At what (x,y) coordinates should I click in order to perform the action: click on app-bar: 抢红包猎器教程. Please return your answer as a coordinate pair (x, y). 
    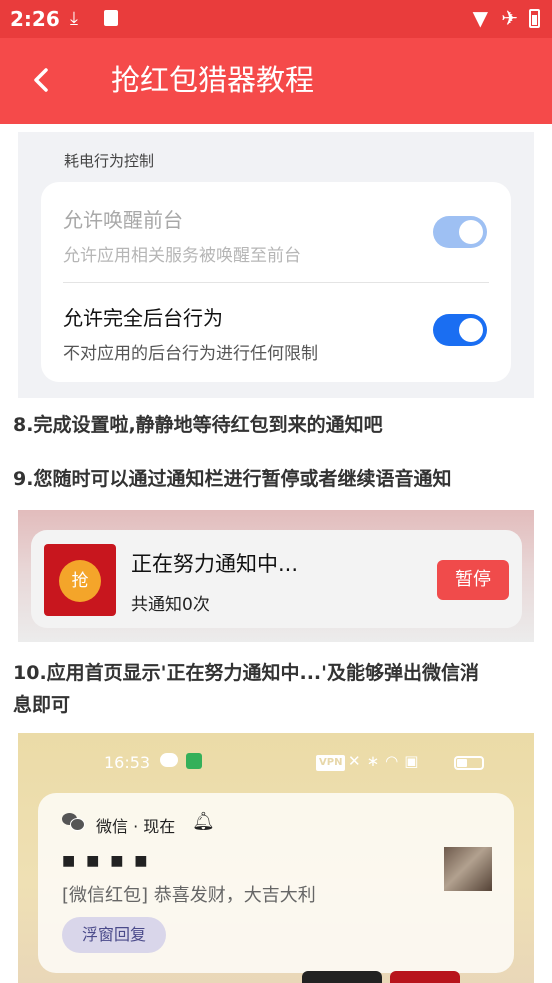
    Looking at the image, I should click on (276, 81).